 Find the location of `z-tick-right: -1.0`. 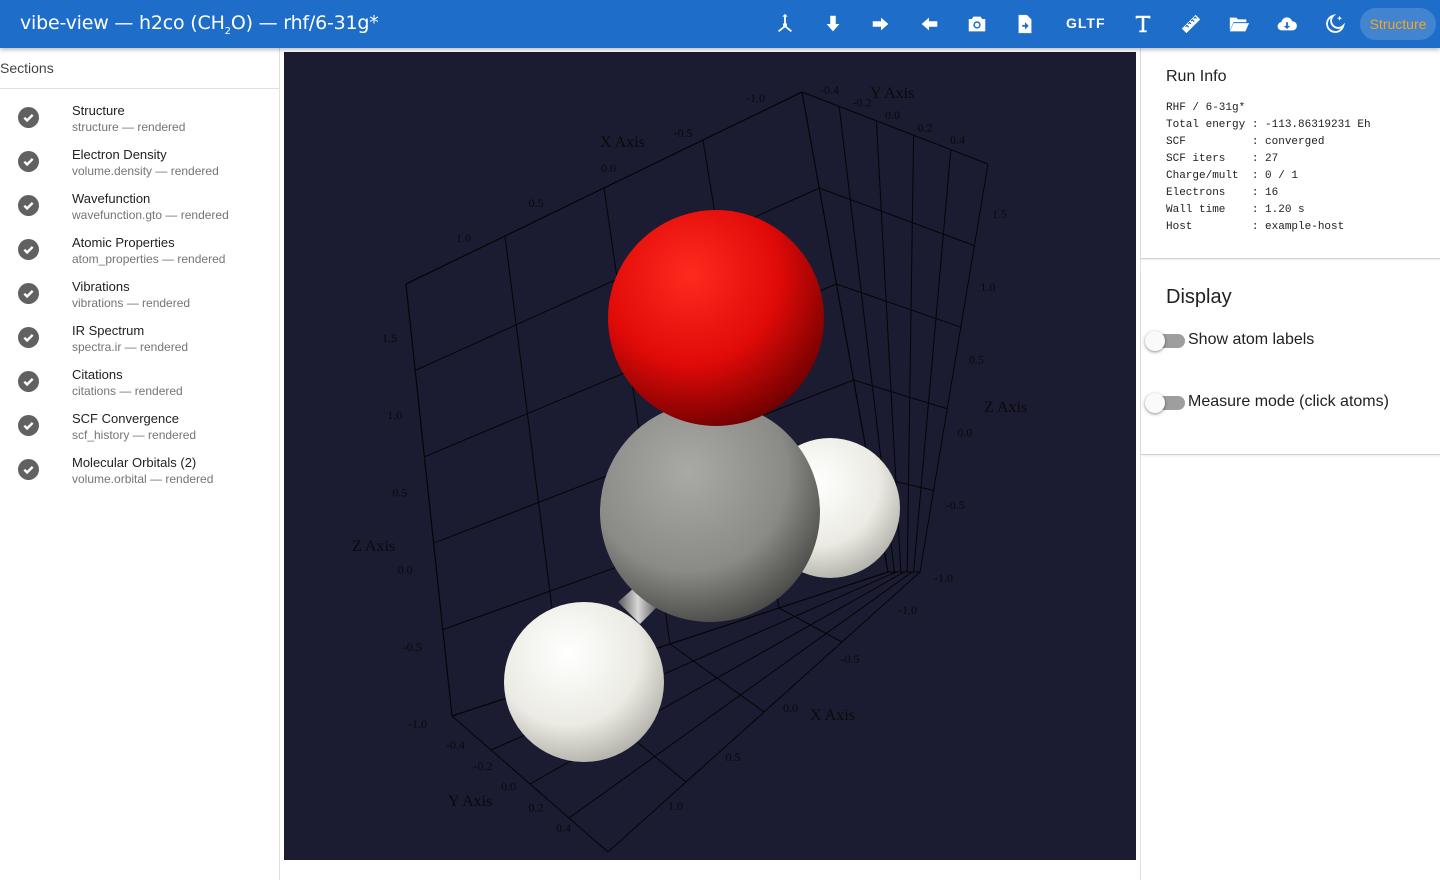

z-tick-right: -1.0 is located at coordinates (943, 578).